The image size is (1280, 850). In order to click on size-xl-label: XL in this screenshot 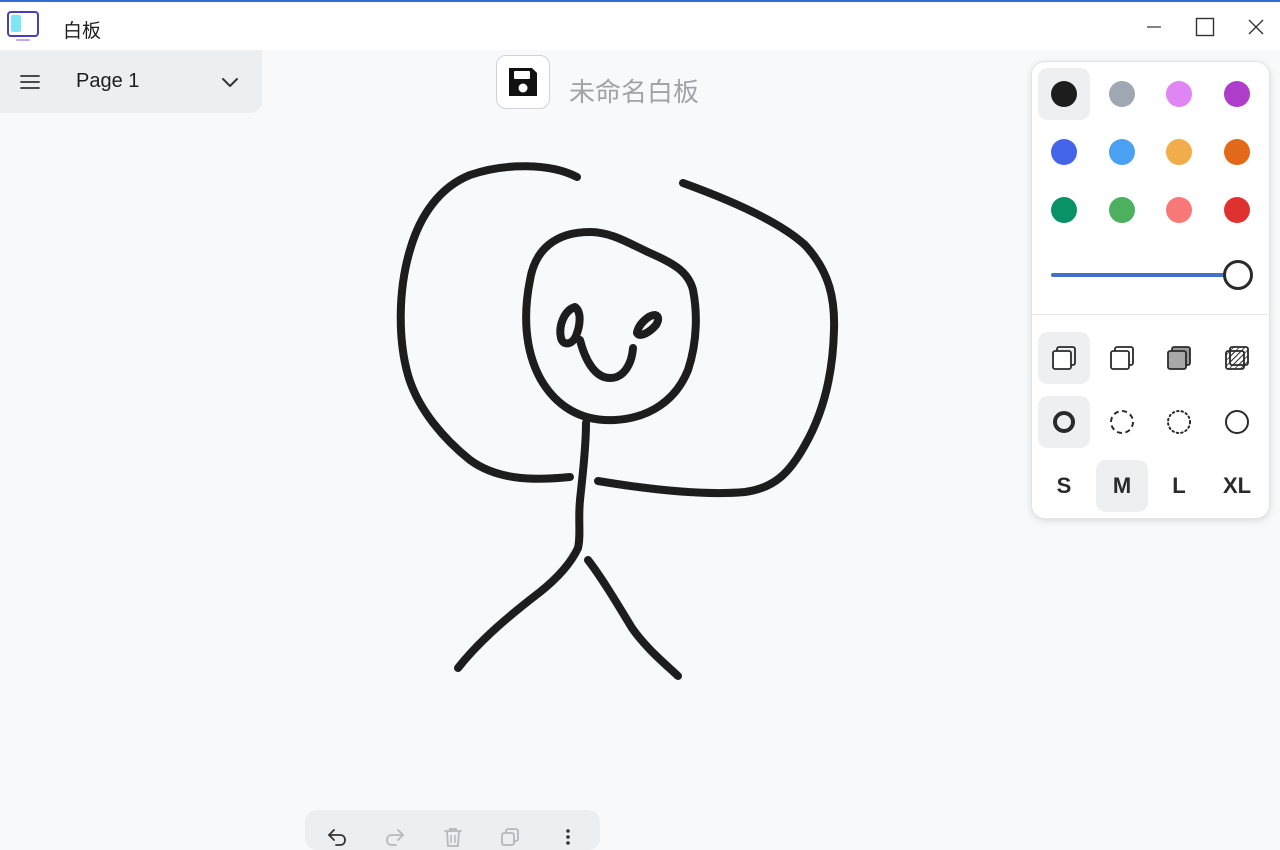, I will do `click(1237, 485)`.